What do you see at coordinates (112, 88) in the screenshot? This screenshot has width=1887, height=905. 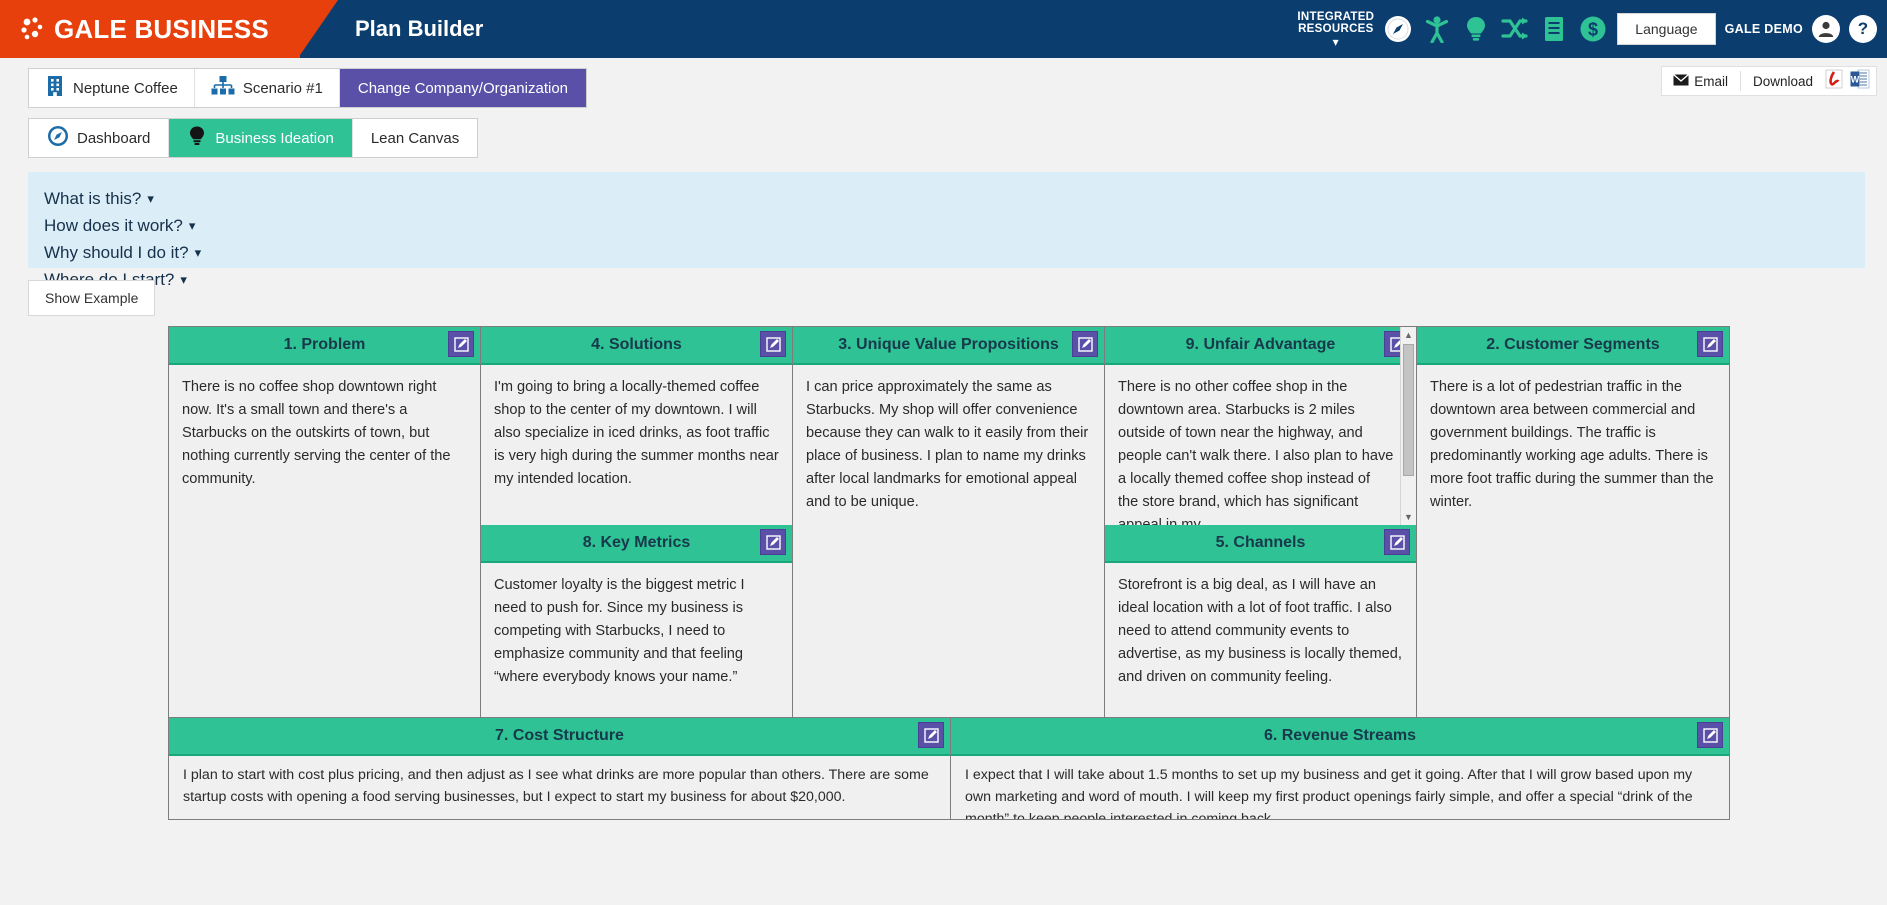 I see `company-selector: Neptune Coffee` at bounding box center [112, 88].